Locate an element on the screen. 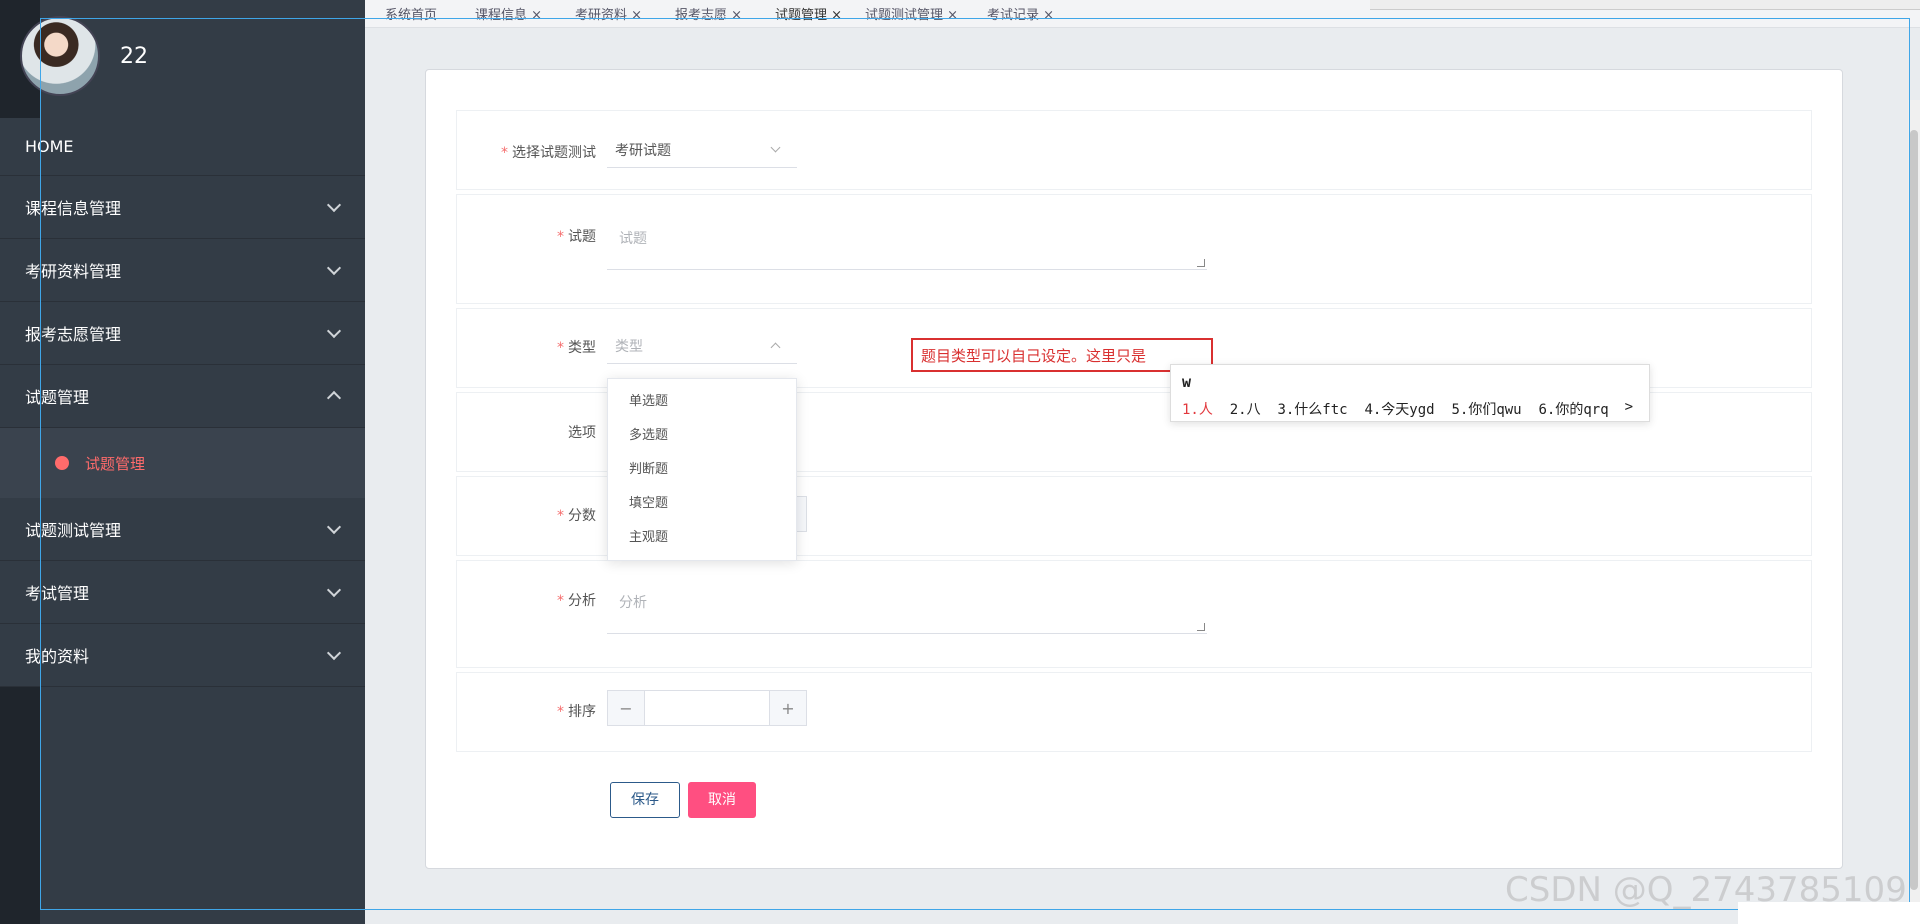 Image resolution: width=1920 pixels, height=924 pixels. tab-materials: 考研资料 × is located at coordinates (608, 15).